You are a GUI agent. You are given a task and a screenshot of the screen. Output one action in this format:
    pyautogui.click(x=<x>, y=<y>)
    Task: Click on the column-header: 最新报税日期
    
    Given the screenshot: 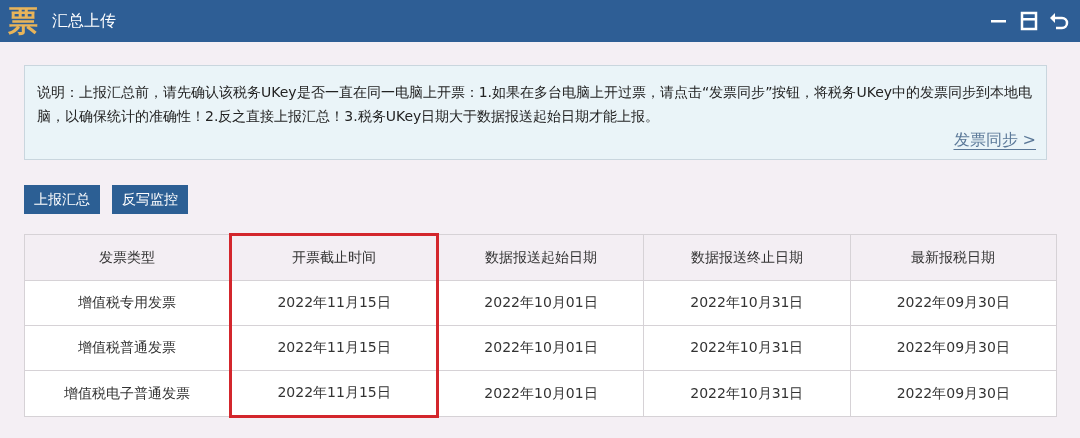 What is the action you would take?
    pyautogui.click(x=953, y=257)
    